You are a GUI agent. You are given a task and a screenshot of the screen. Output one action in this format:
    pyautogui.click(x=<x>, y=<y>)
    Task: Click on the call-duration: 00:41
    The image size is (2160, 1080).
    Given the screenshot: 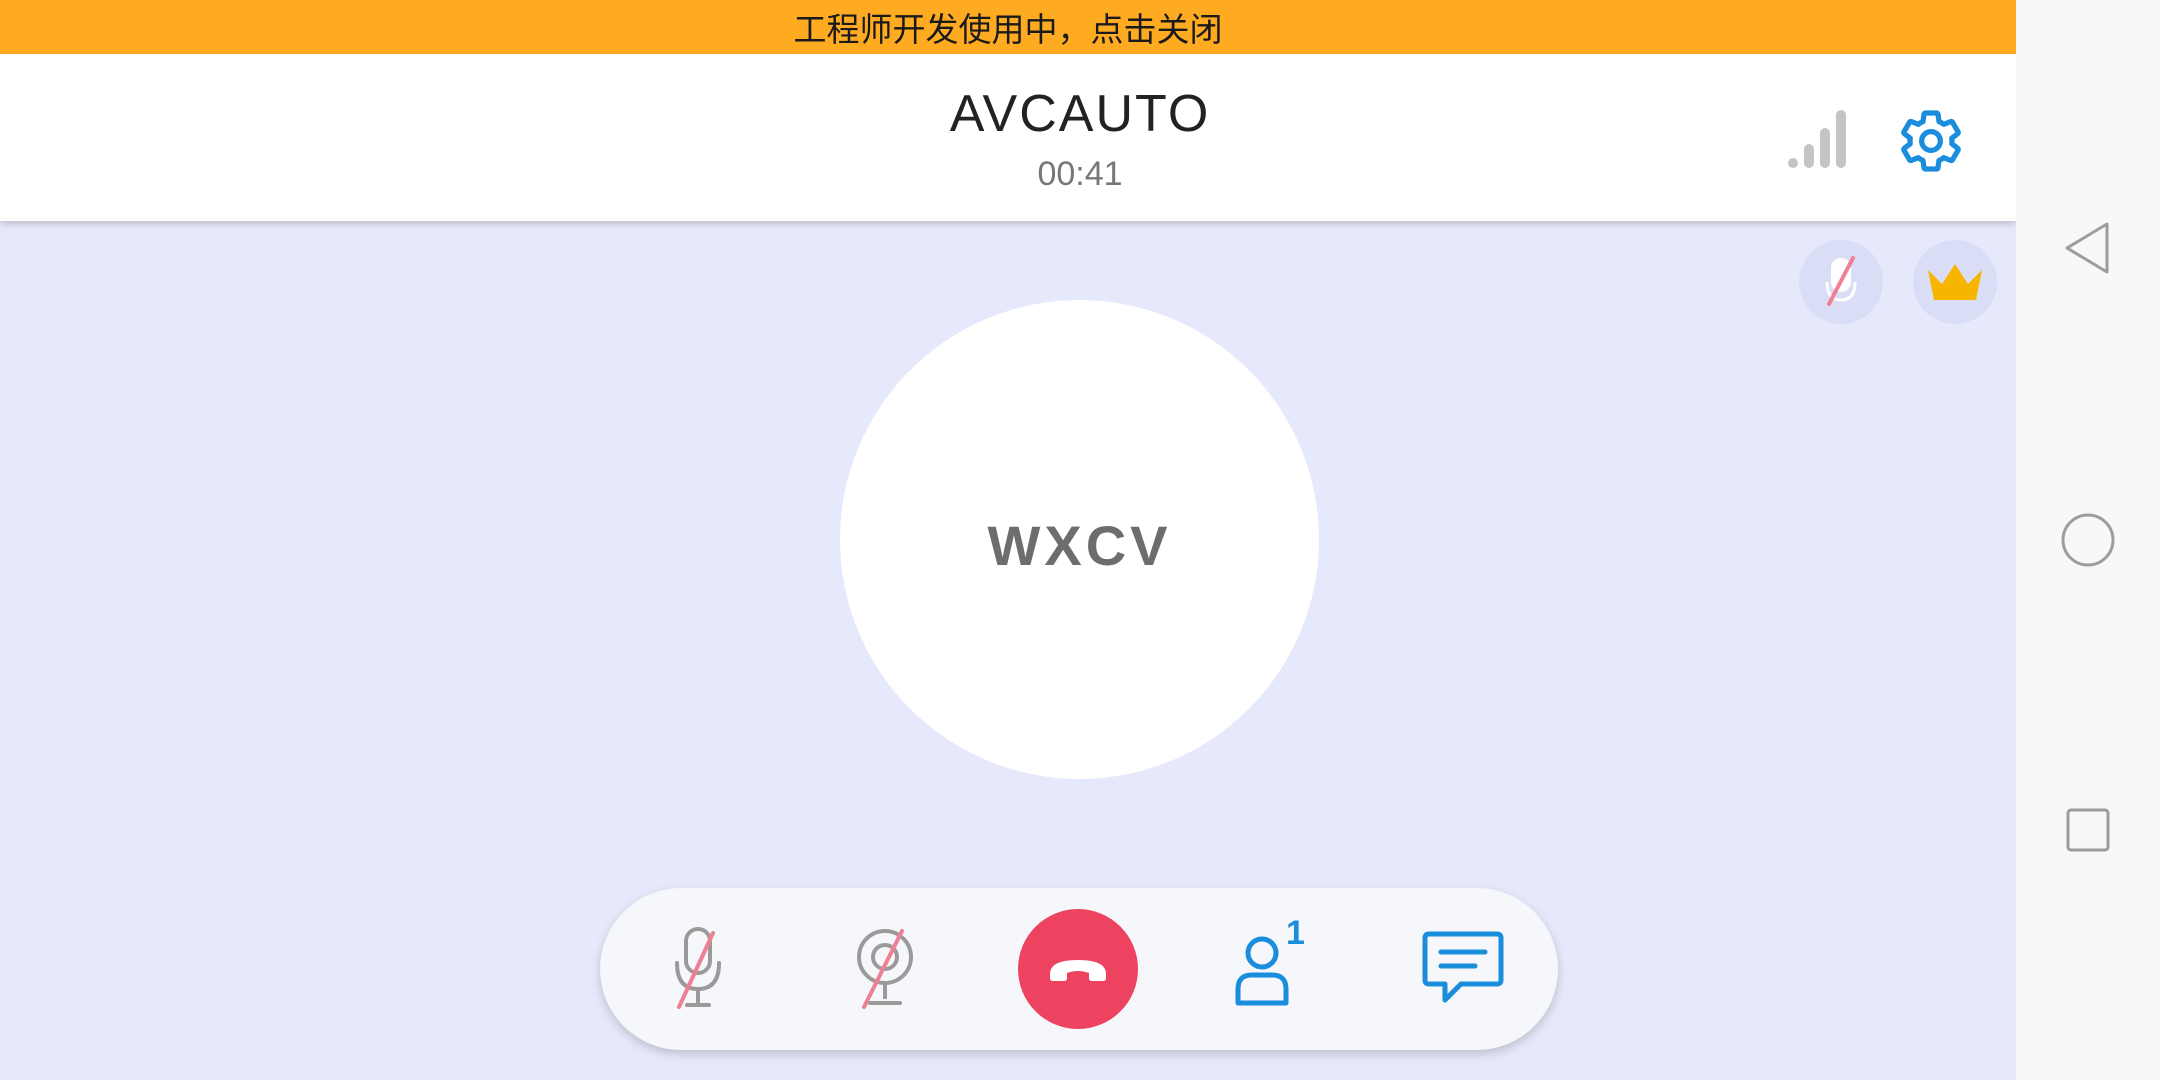 What is the action you would take?
    pyautogui.click(x=1080, y=174)
    